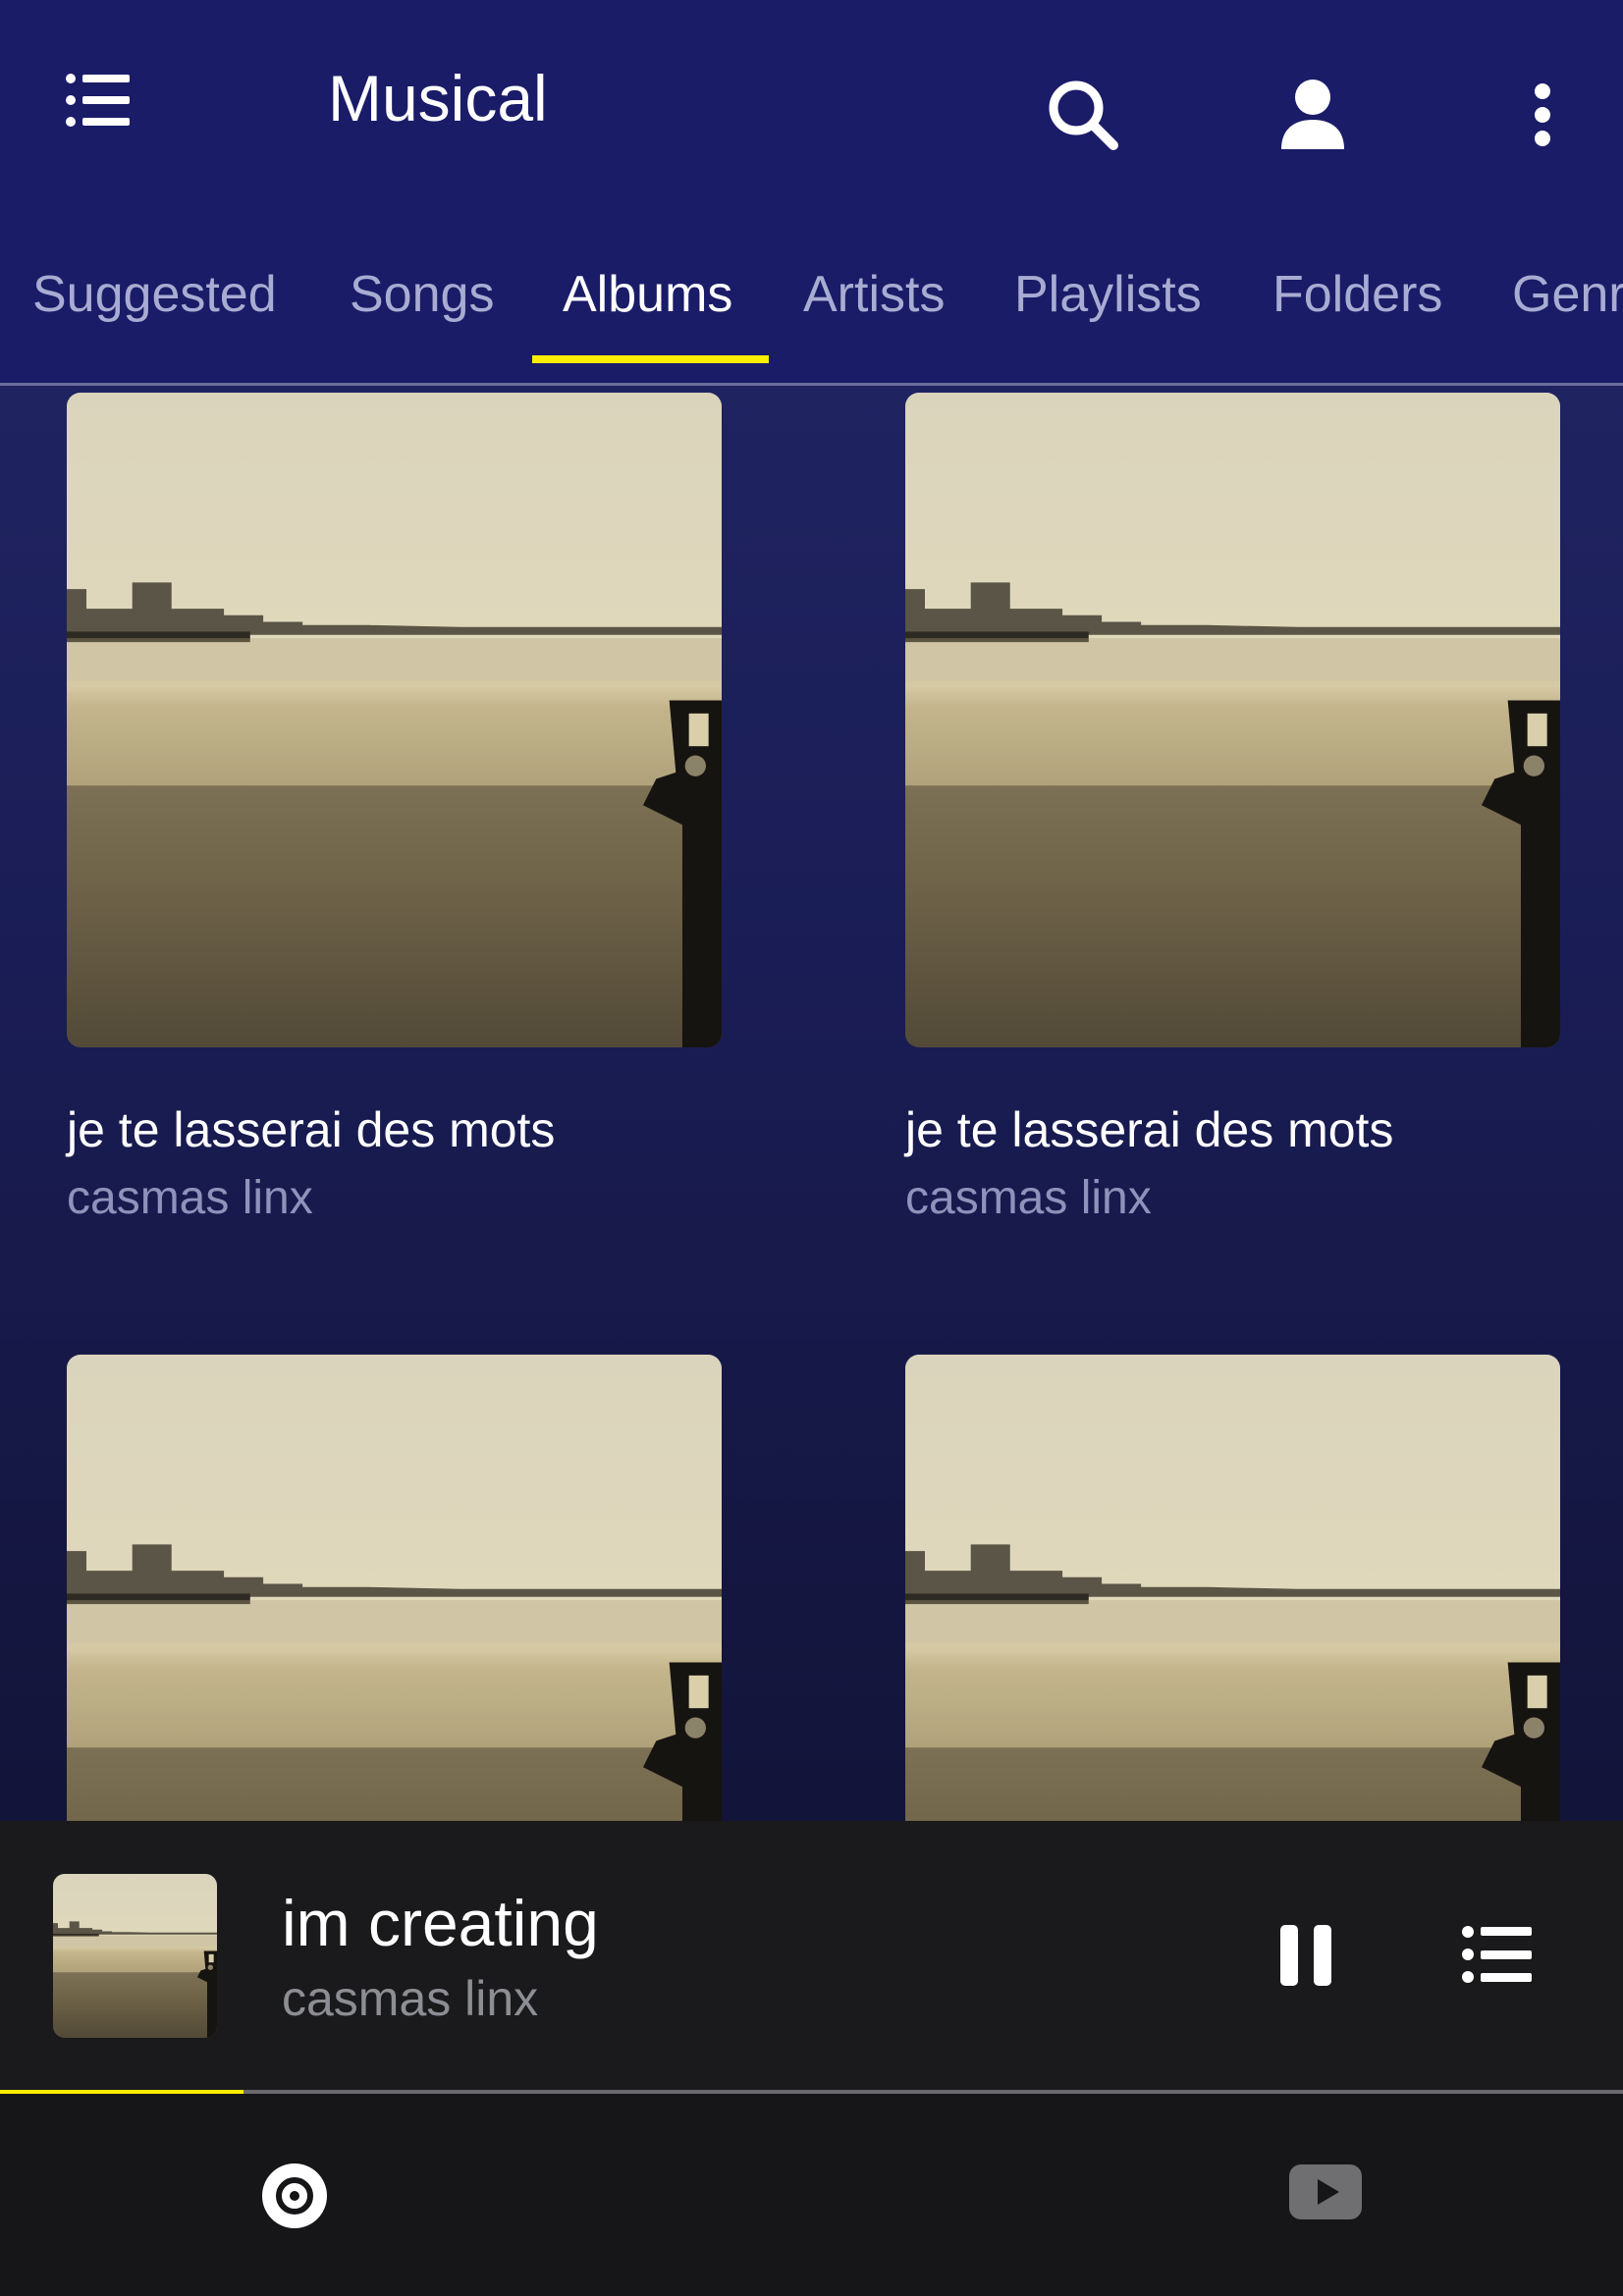  What do you see at coordinates (154, 295) in the screenshot?
I see `tab-suggested: Suggested` at bounding box center [154, 295].